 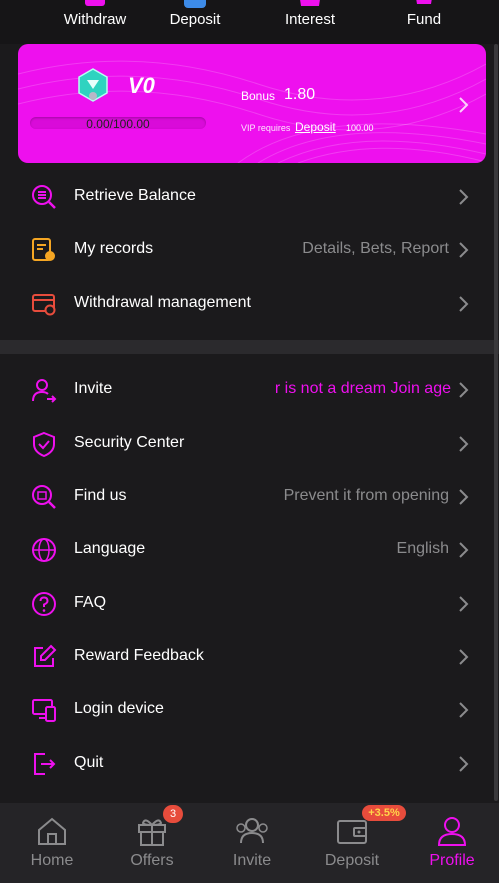 I want to click on menu-item-find-us: Find us Prevent it from opening, so click(x=247, y=496).